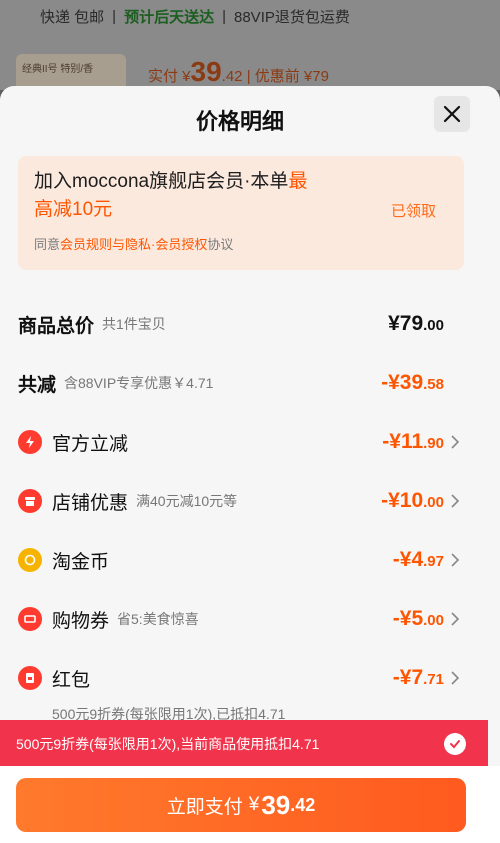  Describe the element at coordinates (171, 195) in the screenshot. I see `member-promo-title: 加入moccona旗舰店会员·本单最 高减10元` at that location.